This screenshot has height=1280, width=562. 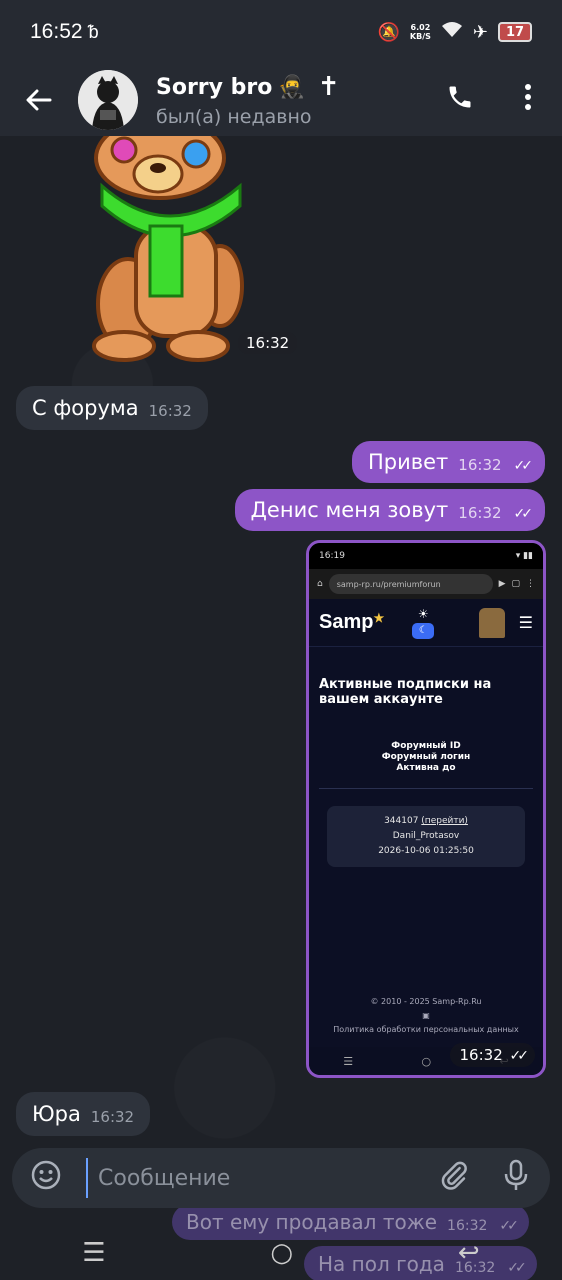 I want to click on paperclip-icon, so click(x=454, y=1178).